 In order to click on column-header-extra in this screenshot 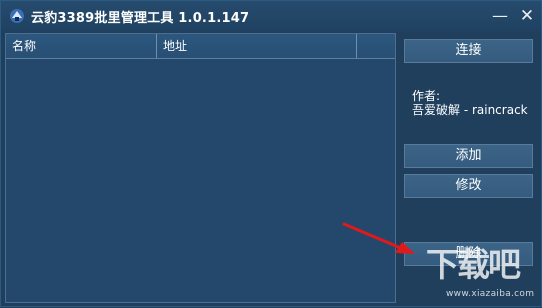, I will do `click(376, 46)`.